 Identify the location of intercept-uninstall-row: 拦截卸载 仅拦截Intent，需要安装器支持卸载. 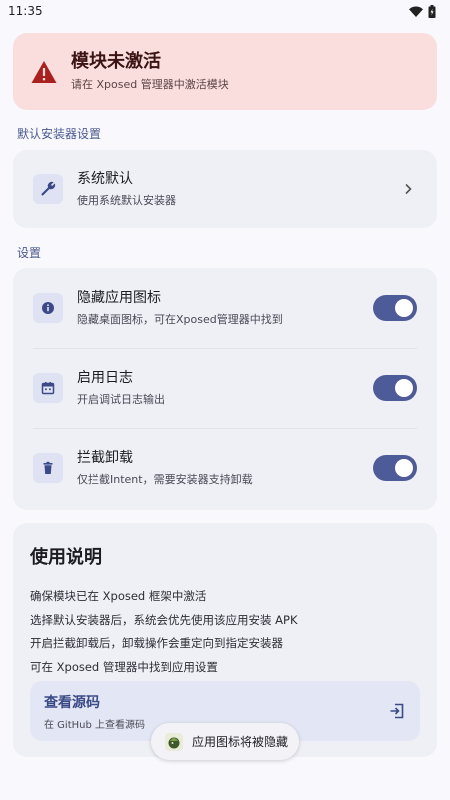
(225, 468).